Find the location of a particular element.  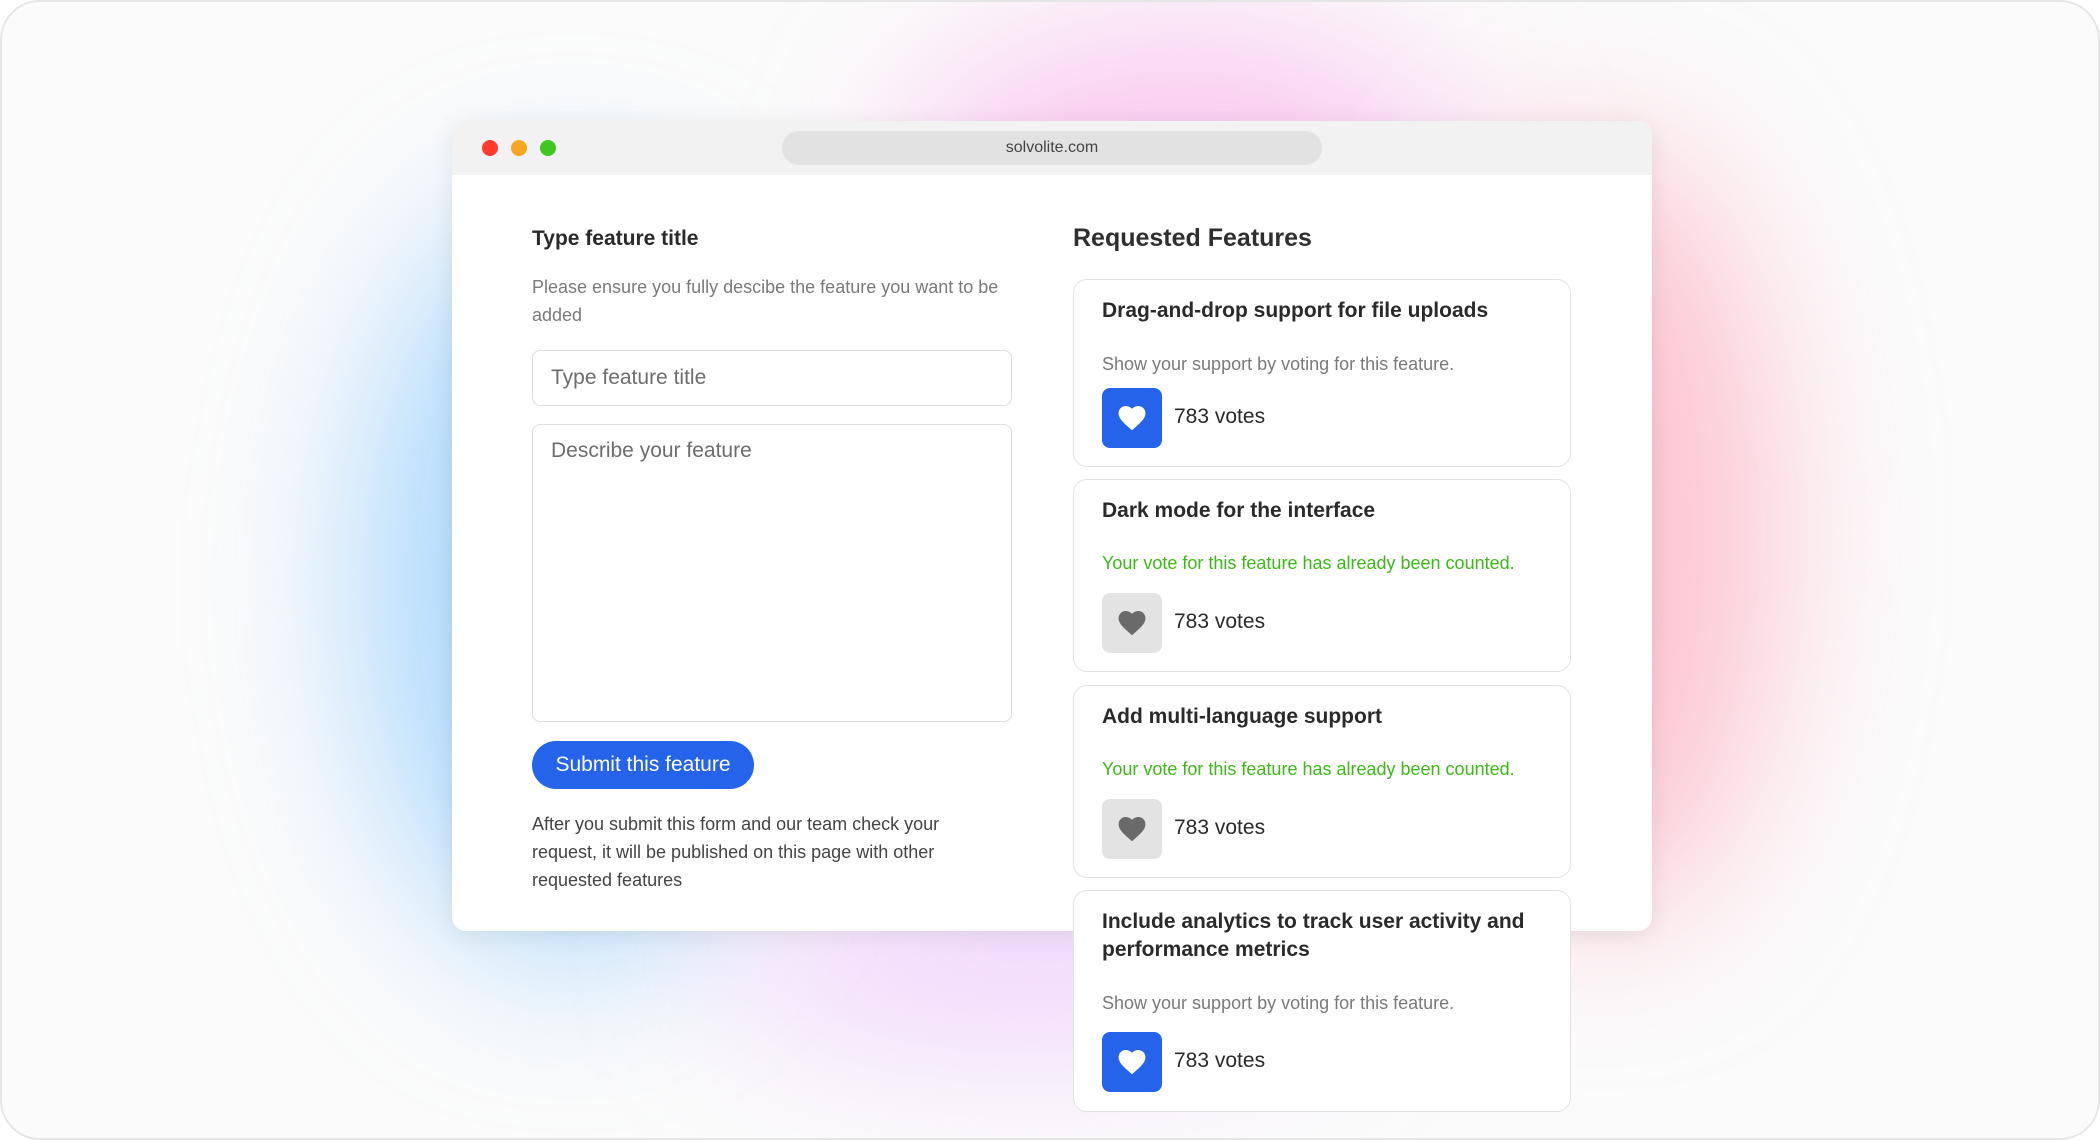

minimize-window-button is located at coordinates (519, 148).